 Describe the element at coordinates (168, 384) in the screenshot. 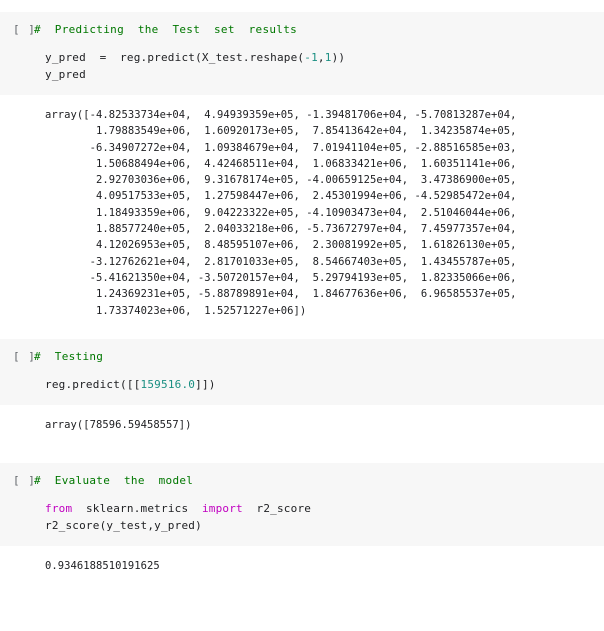

I see `code-token-number: 159516.0` at that location.